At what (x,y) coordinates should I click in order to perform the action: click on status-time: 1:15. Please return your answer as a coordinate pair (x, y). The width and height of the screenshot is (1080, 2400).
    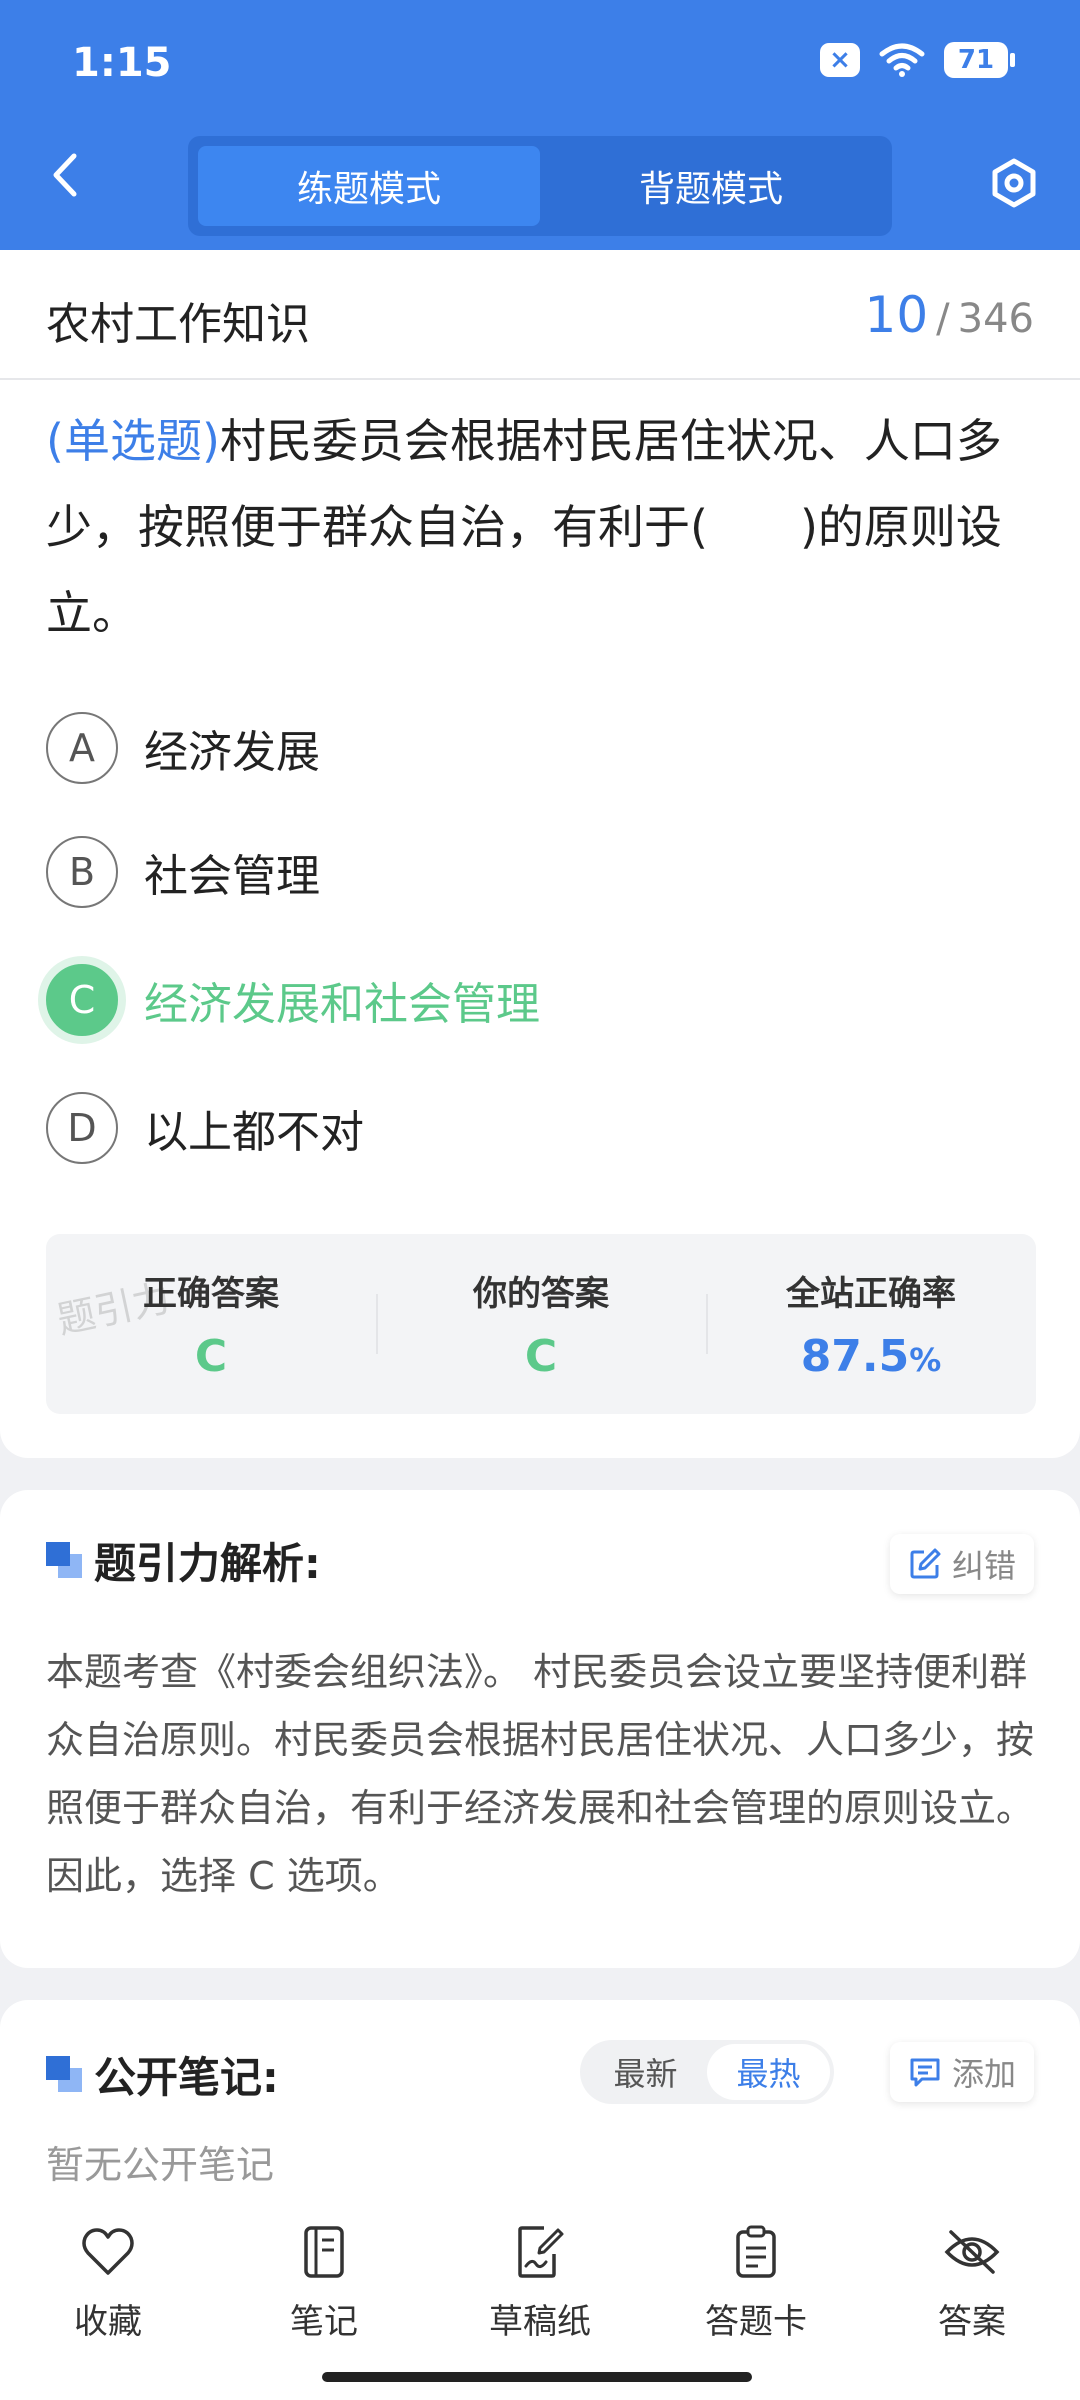
    Looking at the image, I should click on (122, 63).